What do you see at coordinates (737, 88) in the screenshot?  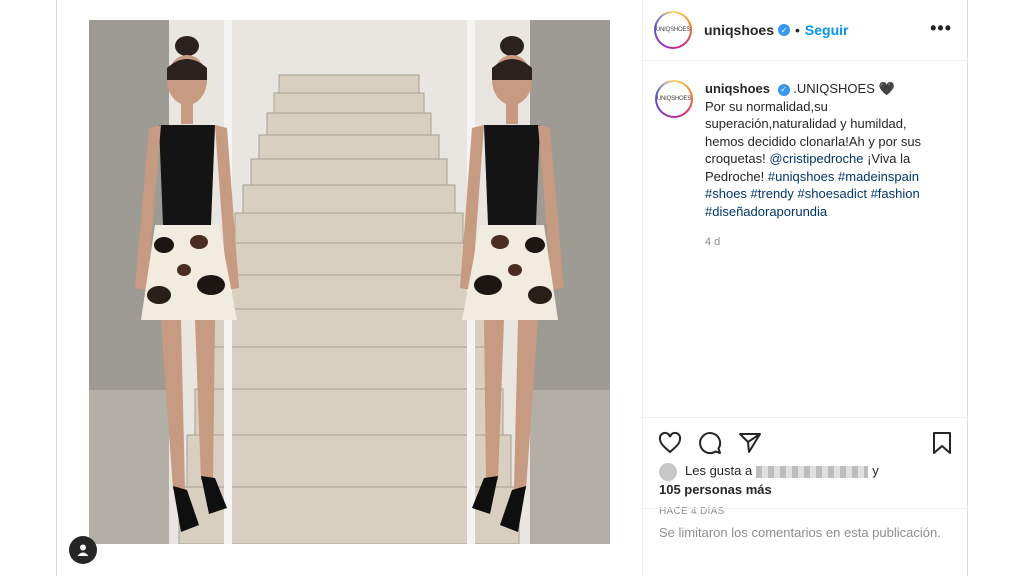 I see `caption-username: uniqshoes` at bounding box center [737, 88].